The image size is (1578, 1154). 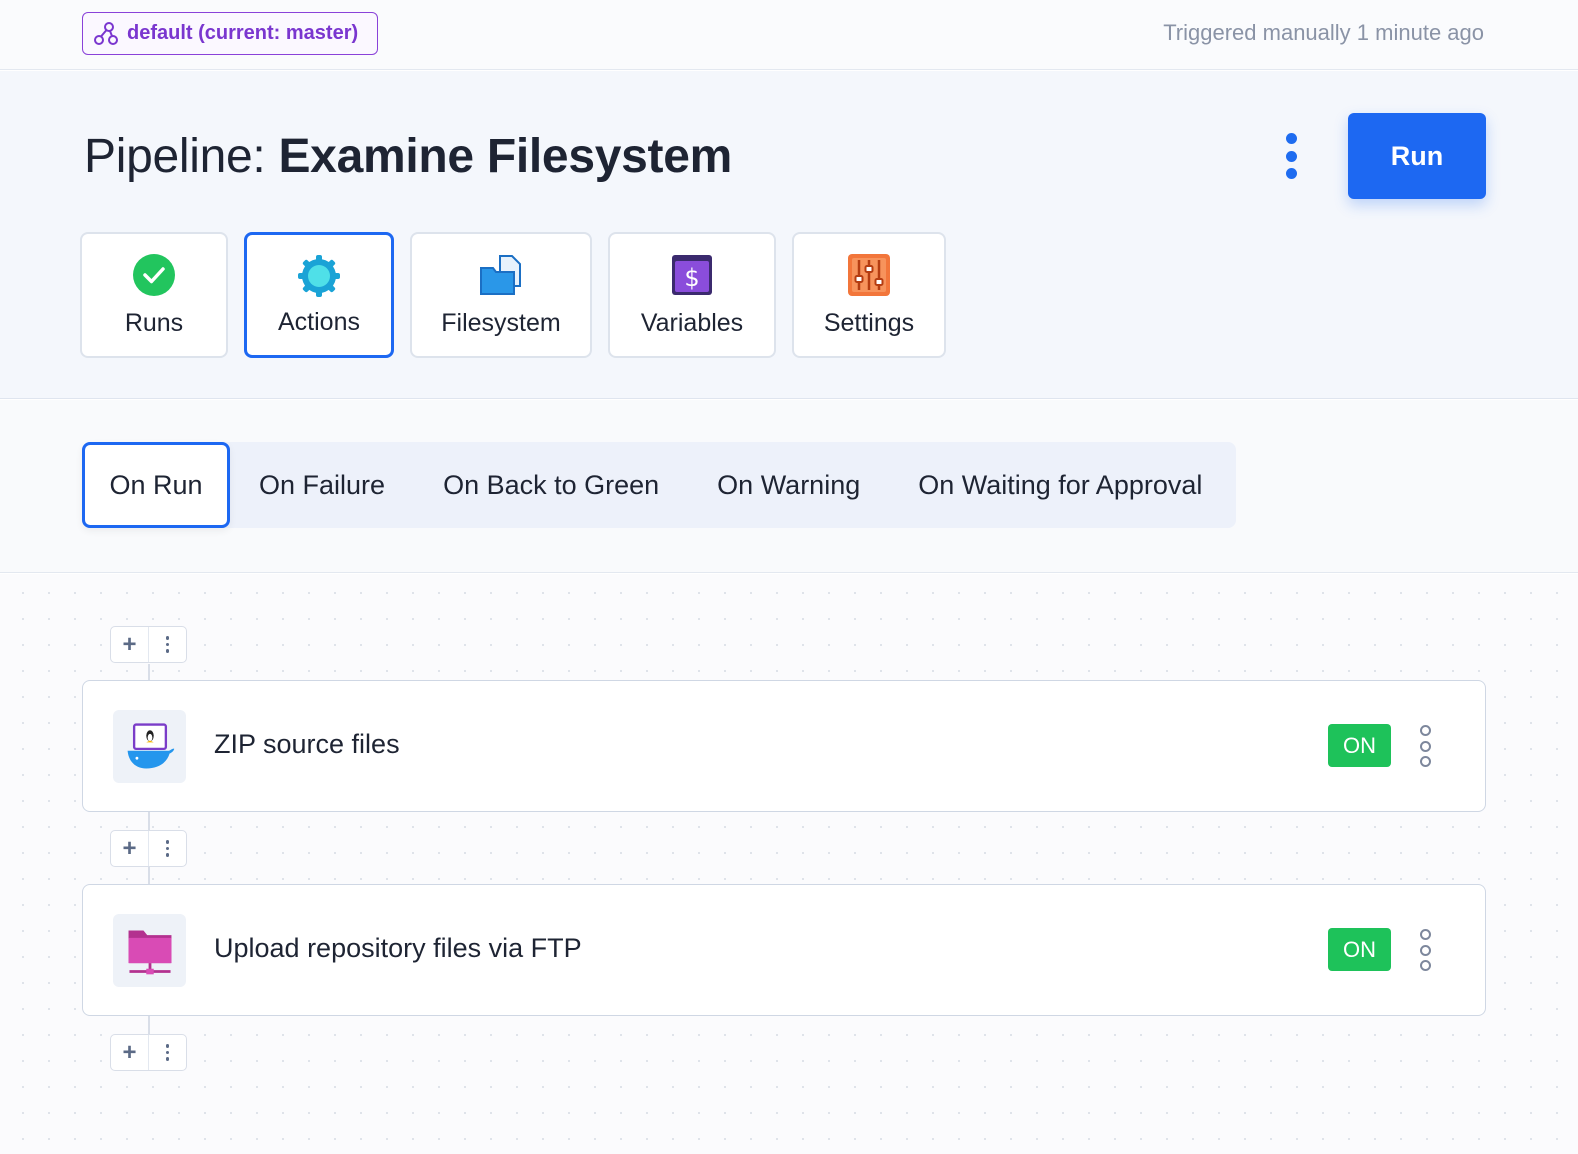 I want to click on pipeline-name: Examine Filesystem, so click(x=505, y=156).